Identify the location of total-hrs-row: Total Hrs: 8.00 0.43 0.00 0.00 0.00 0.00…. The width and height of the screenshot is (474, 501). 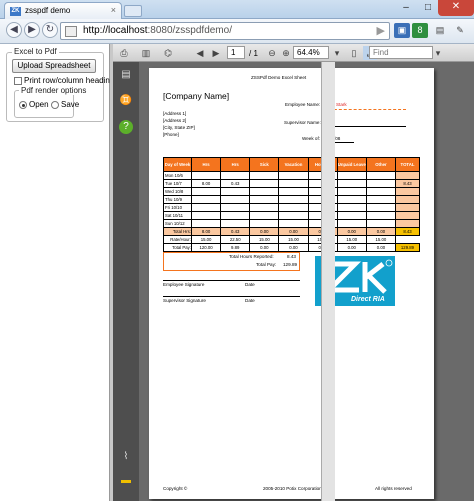
(291, 231).